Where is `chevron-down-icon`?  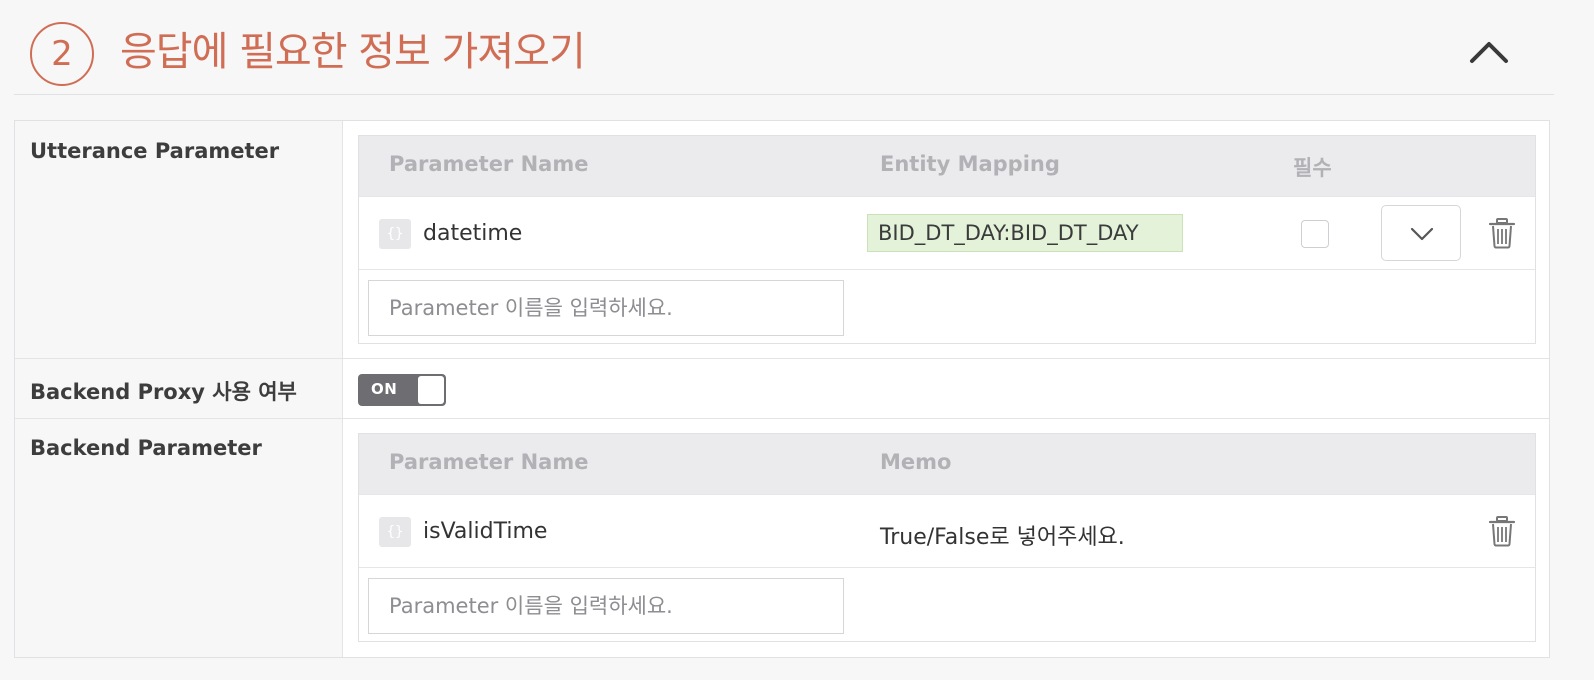 chevron-down-icon is located at coordinates (1422, 234).